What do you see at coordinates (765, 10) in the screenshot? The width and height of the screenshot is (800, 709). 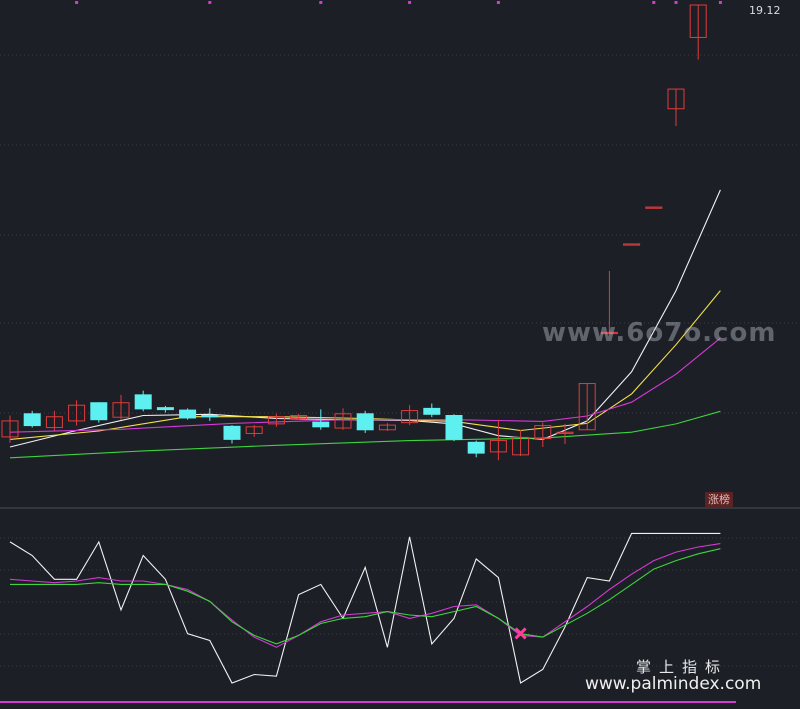 I see `max-price-label: 19.12` at bounding box center [765, 10].